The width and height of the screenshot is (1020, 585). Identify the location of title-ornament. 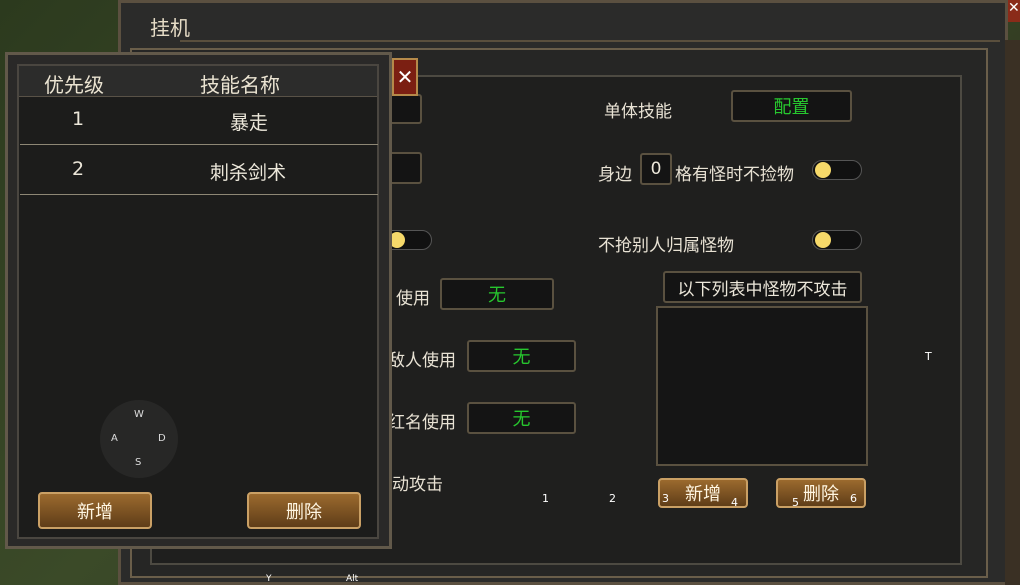
(590, 44).